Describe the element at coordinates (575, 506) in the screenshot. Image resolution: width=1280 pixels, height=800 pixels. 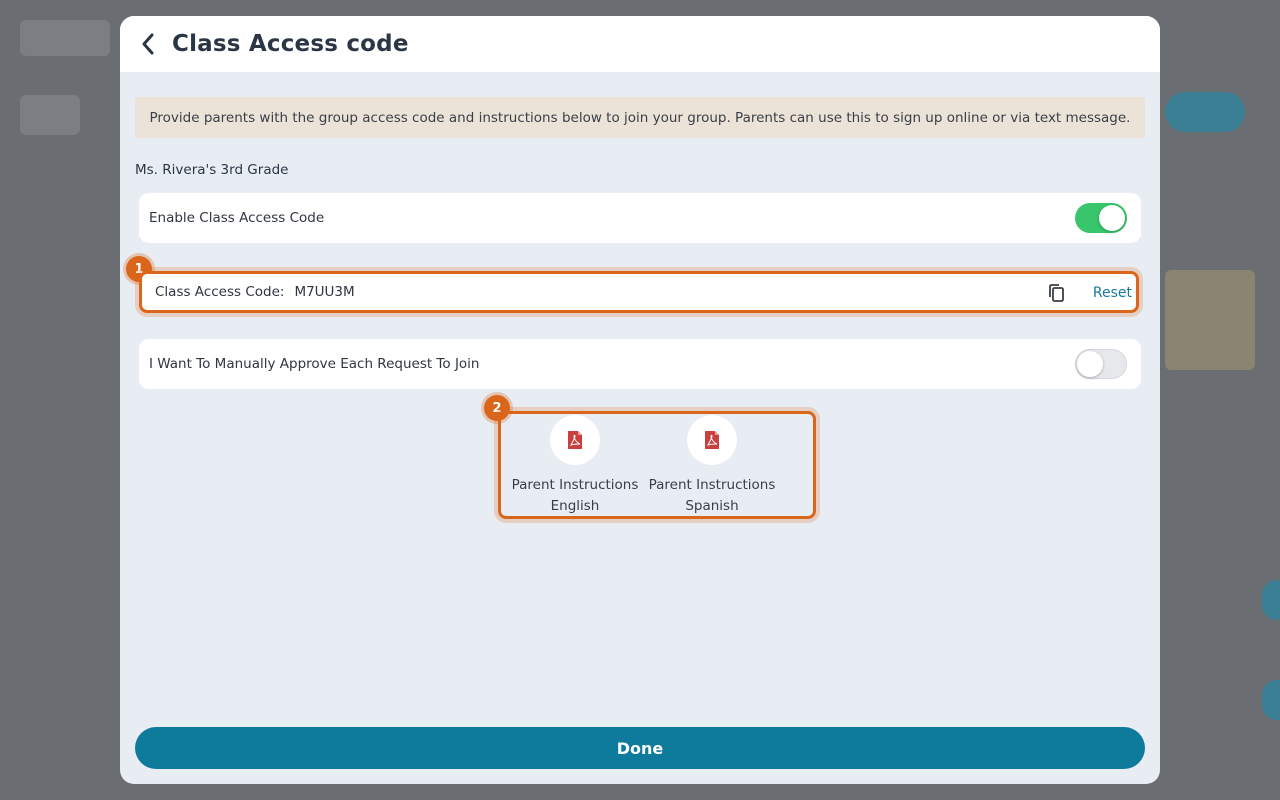
I see `doc-label-line2: English` at that location.